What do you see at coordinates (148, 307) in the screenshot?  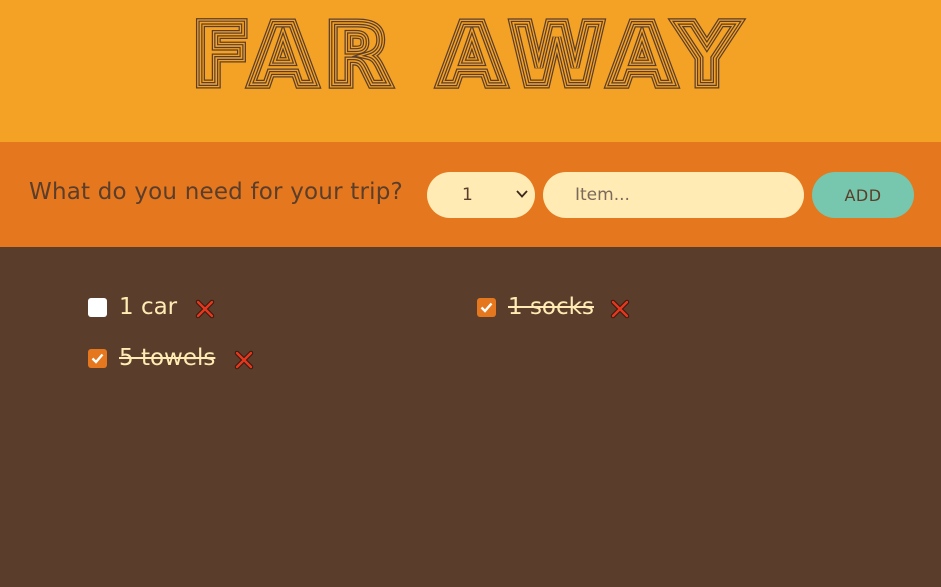 I see `item-text: 1 car` at bounding box center [148, 307].